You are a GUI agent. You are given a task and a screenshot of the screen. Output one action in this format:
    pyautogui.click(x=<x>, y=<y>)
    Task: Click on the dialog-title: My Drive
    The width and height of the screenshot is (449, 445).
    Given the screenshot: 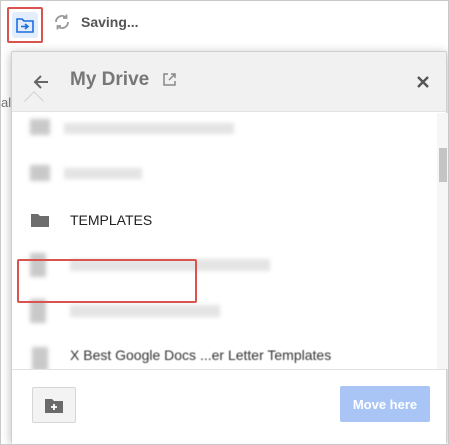 What is the action you would take?
    pyautogui.click(x=110, y=79)
    